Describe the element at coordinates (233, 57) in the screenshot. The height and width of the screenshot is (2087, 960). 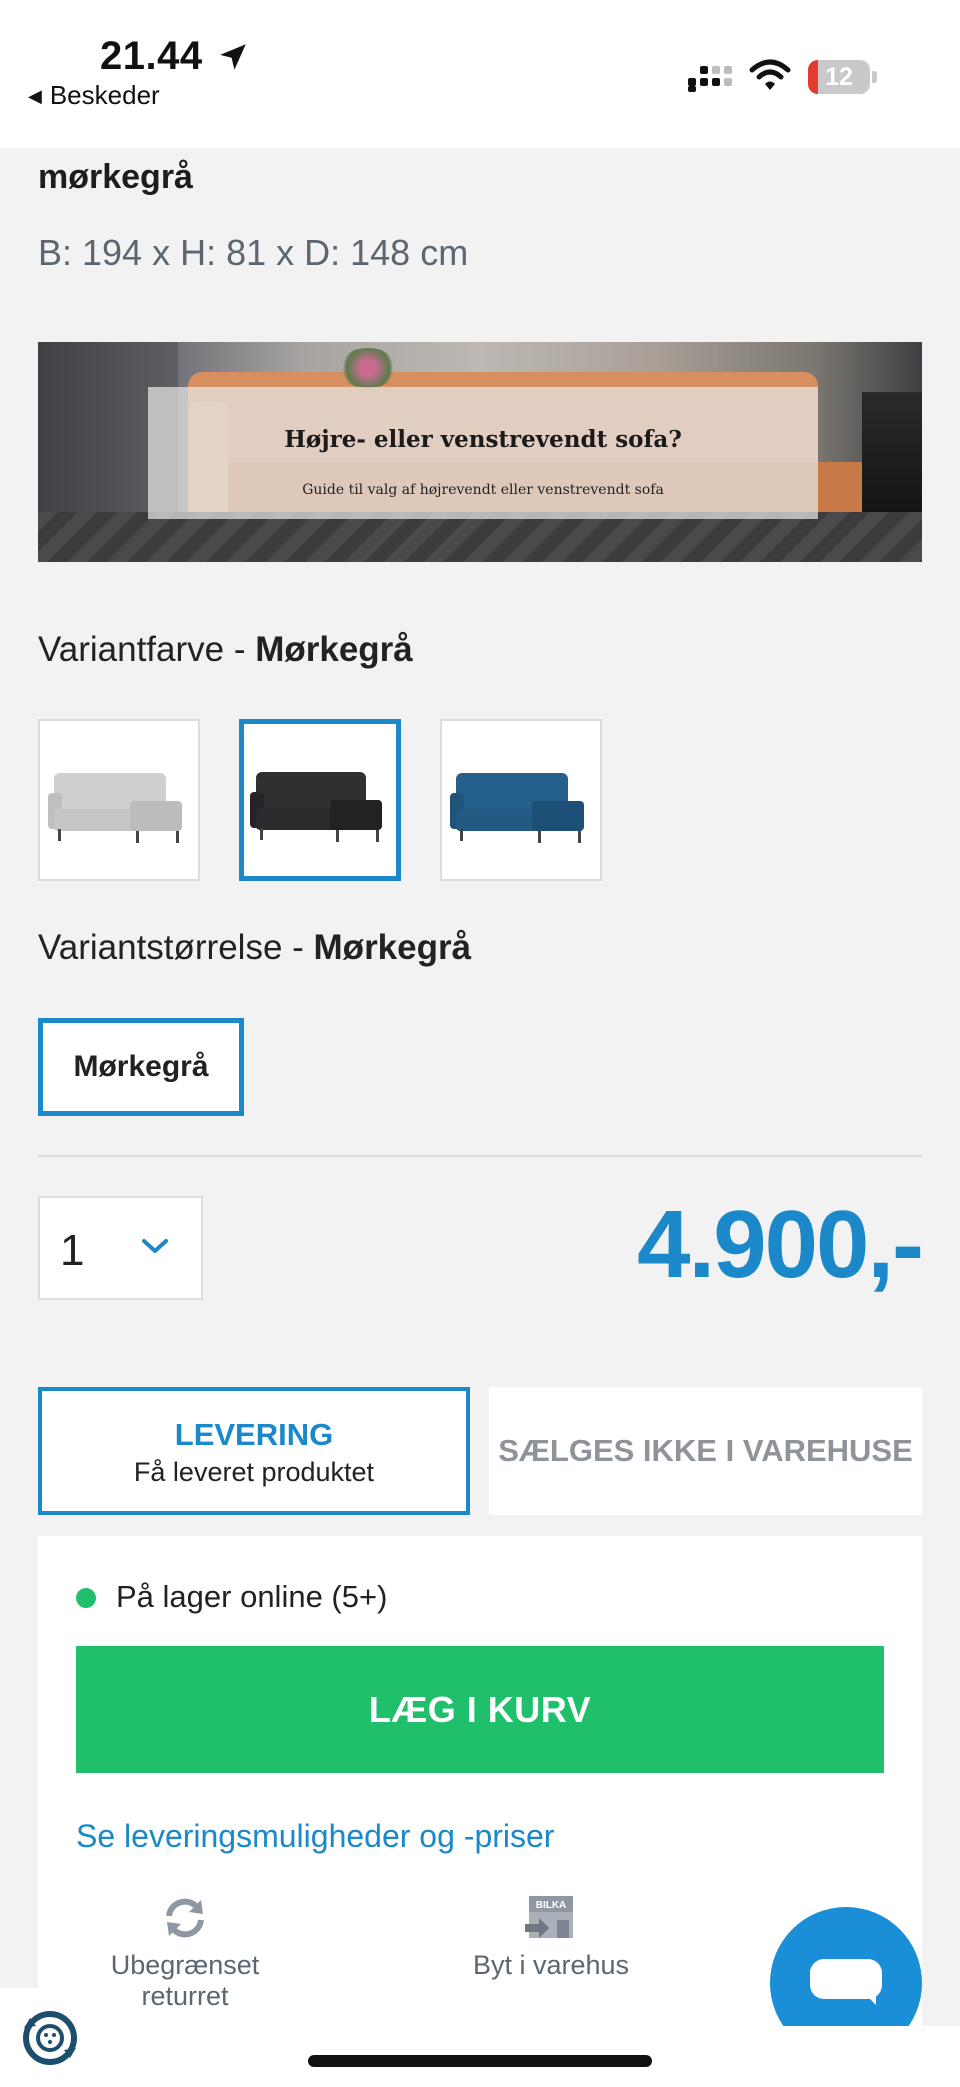
I see `location-arrow-icon` at that location.